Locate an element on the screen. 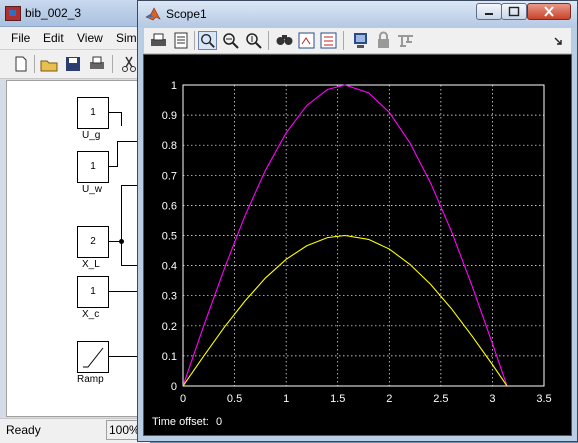 The image size is (578, 443). y-tick-label: 0.5 is located at coordinates (169, 237).